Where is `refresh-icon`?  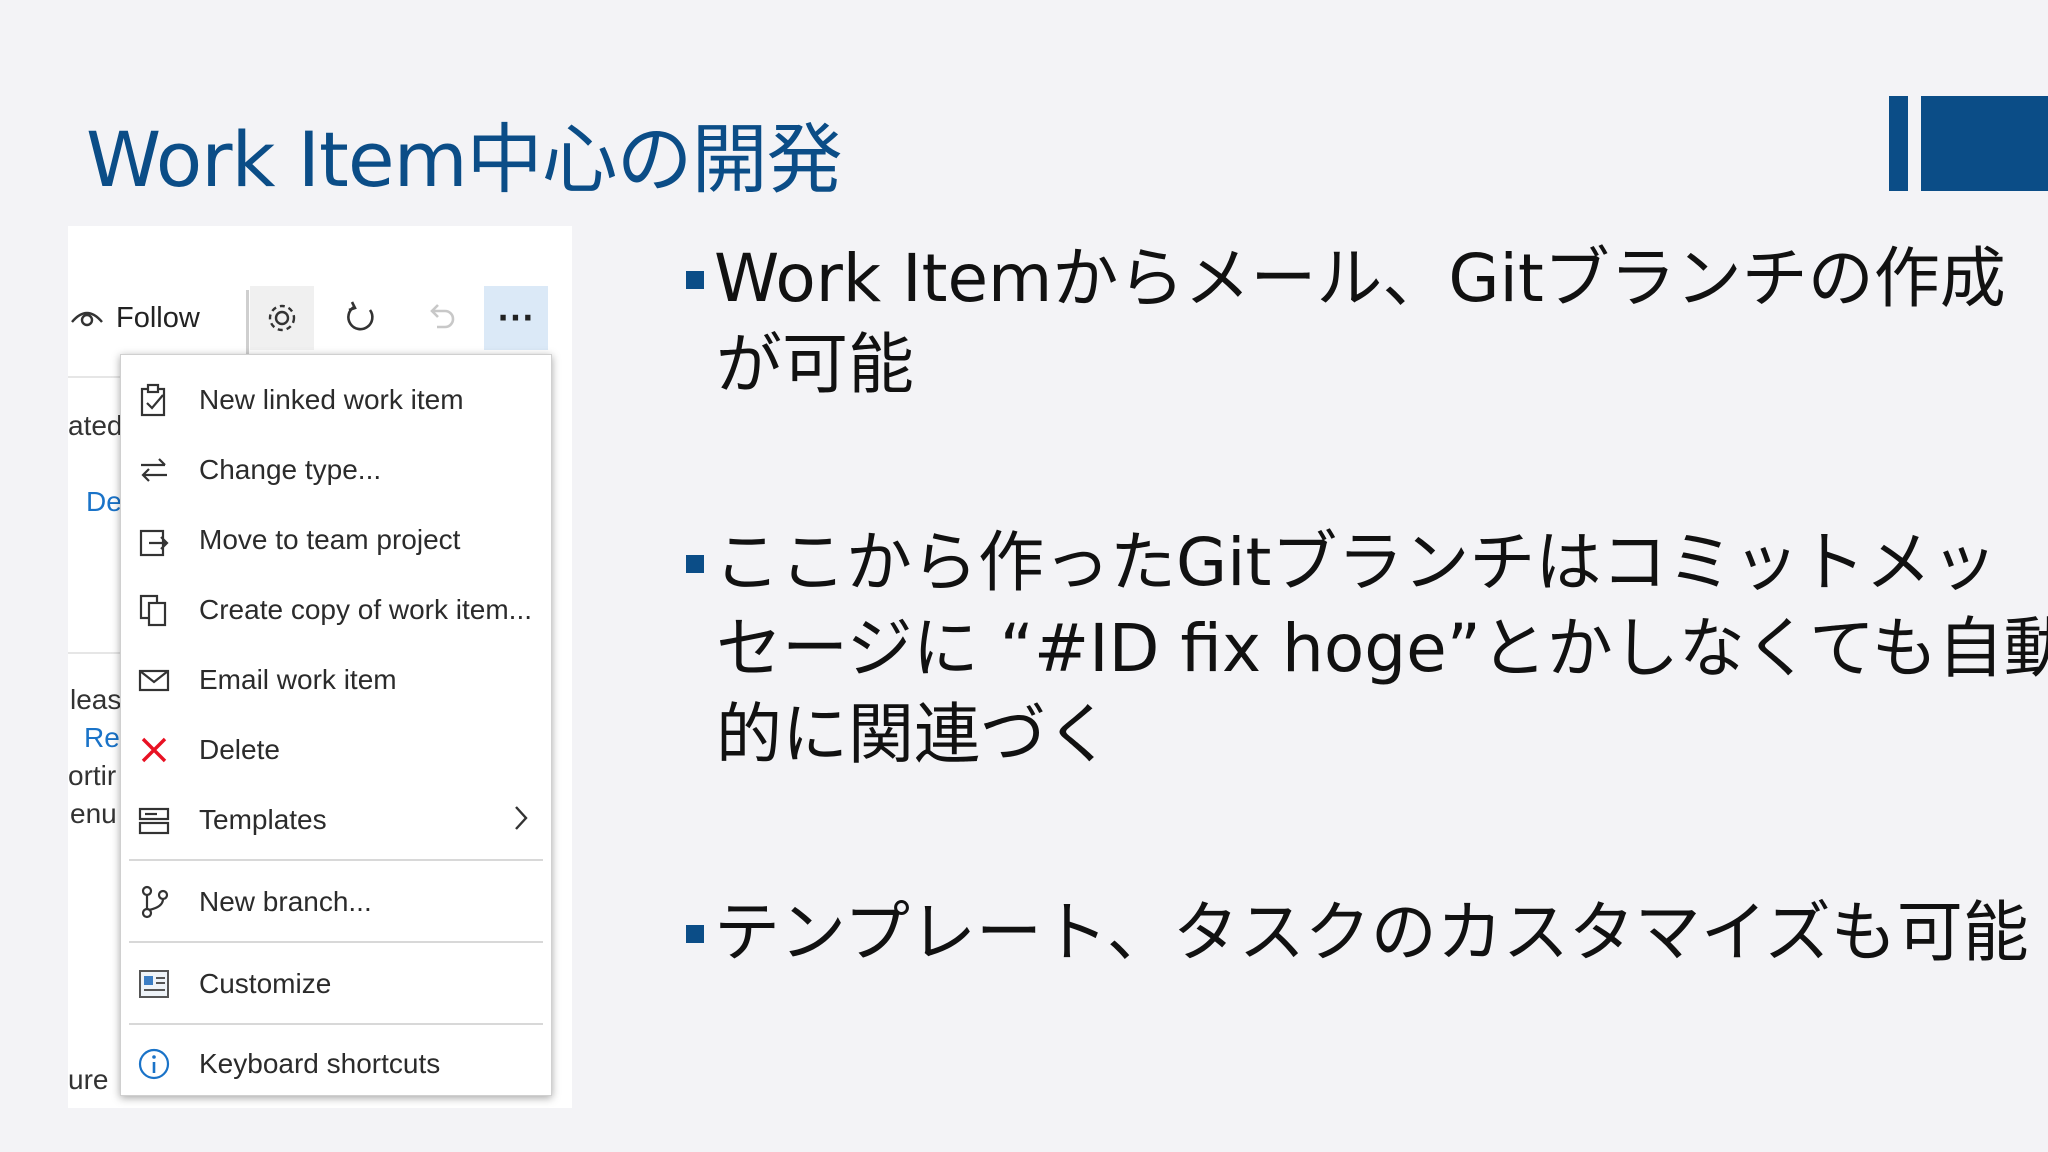 refresh-icon is located at coordinates (360, 316).